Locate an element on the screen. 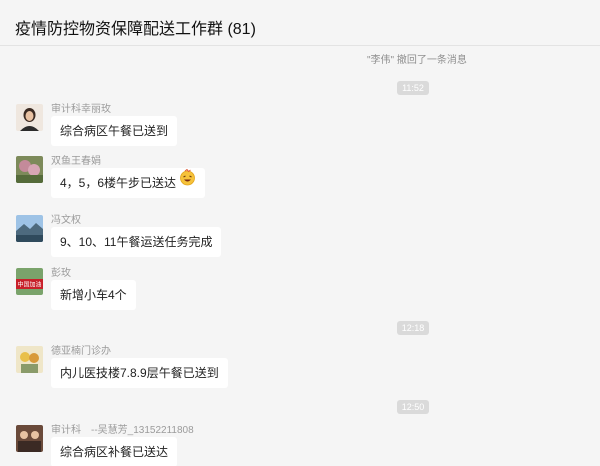 Image resolution: width=600 pixels, height=466 pixels. message-bubble: 4，5，6楼午步已送达 is located at coordinates (128, 182).